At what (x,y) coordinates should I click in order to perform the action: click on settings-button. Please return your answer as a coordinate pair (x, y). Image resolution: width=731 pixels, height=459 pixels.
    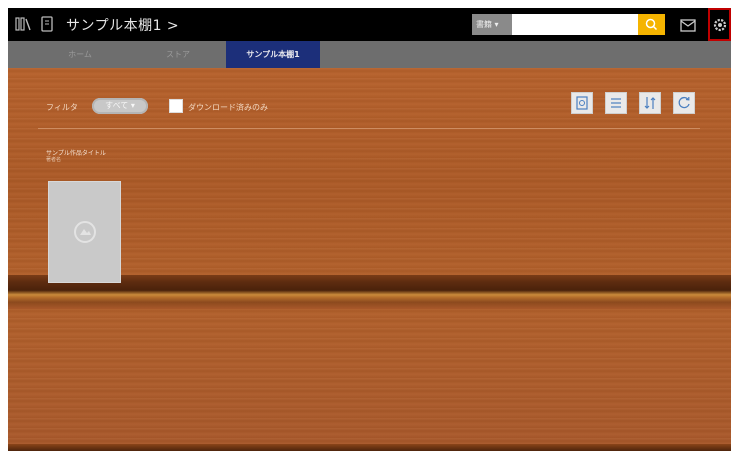
    Looking at the image, I should click on (719, 24).